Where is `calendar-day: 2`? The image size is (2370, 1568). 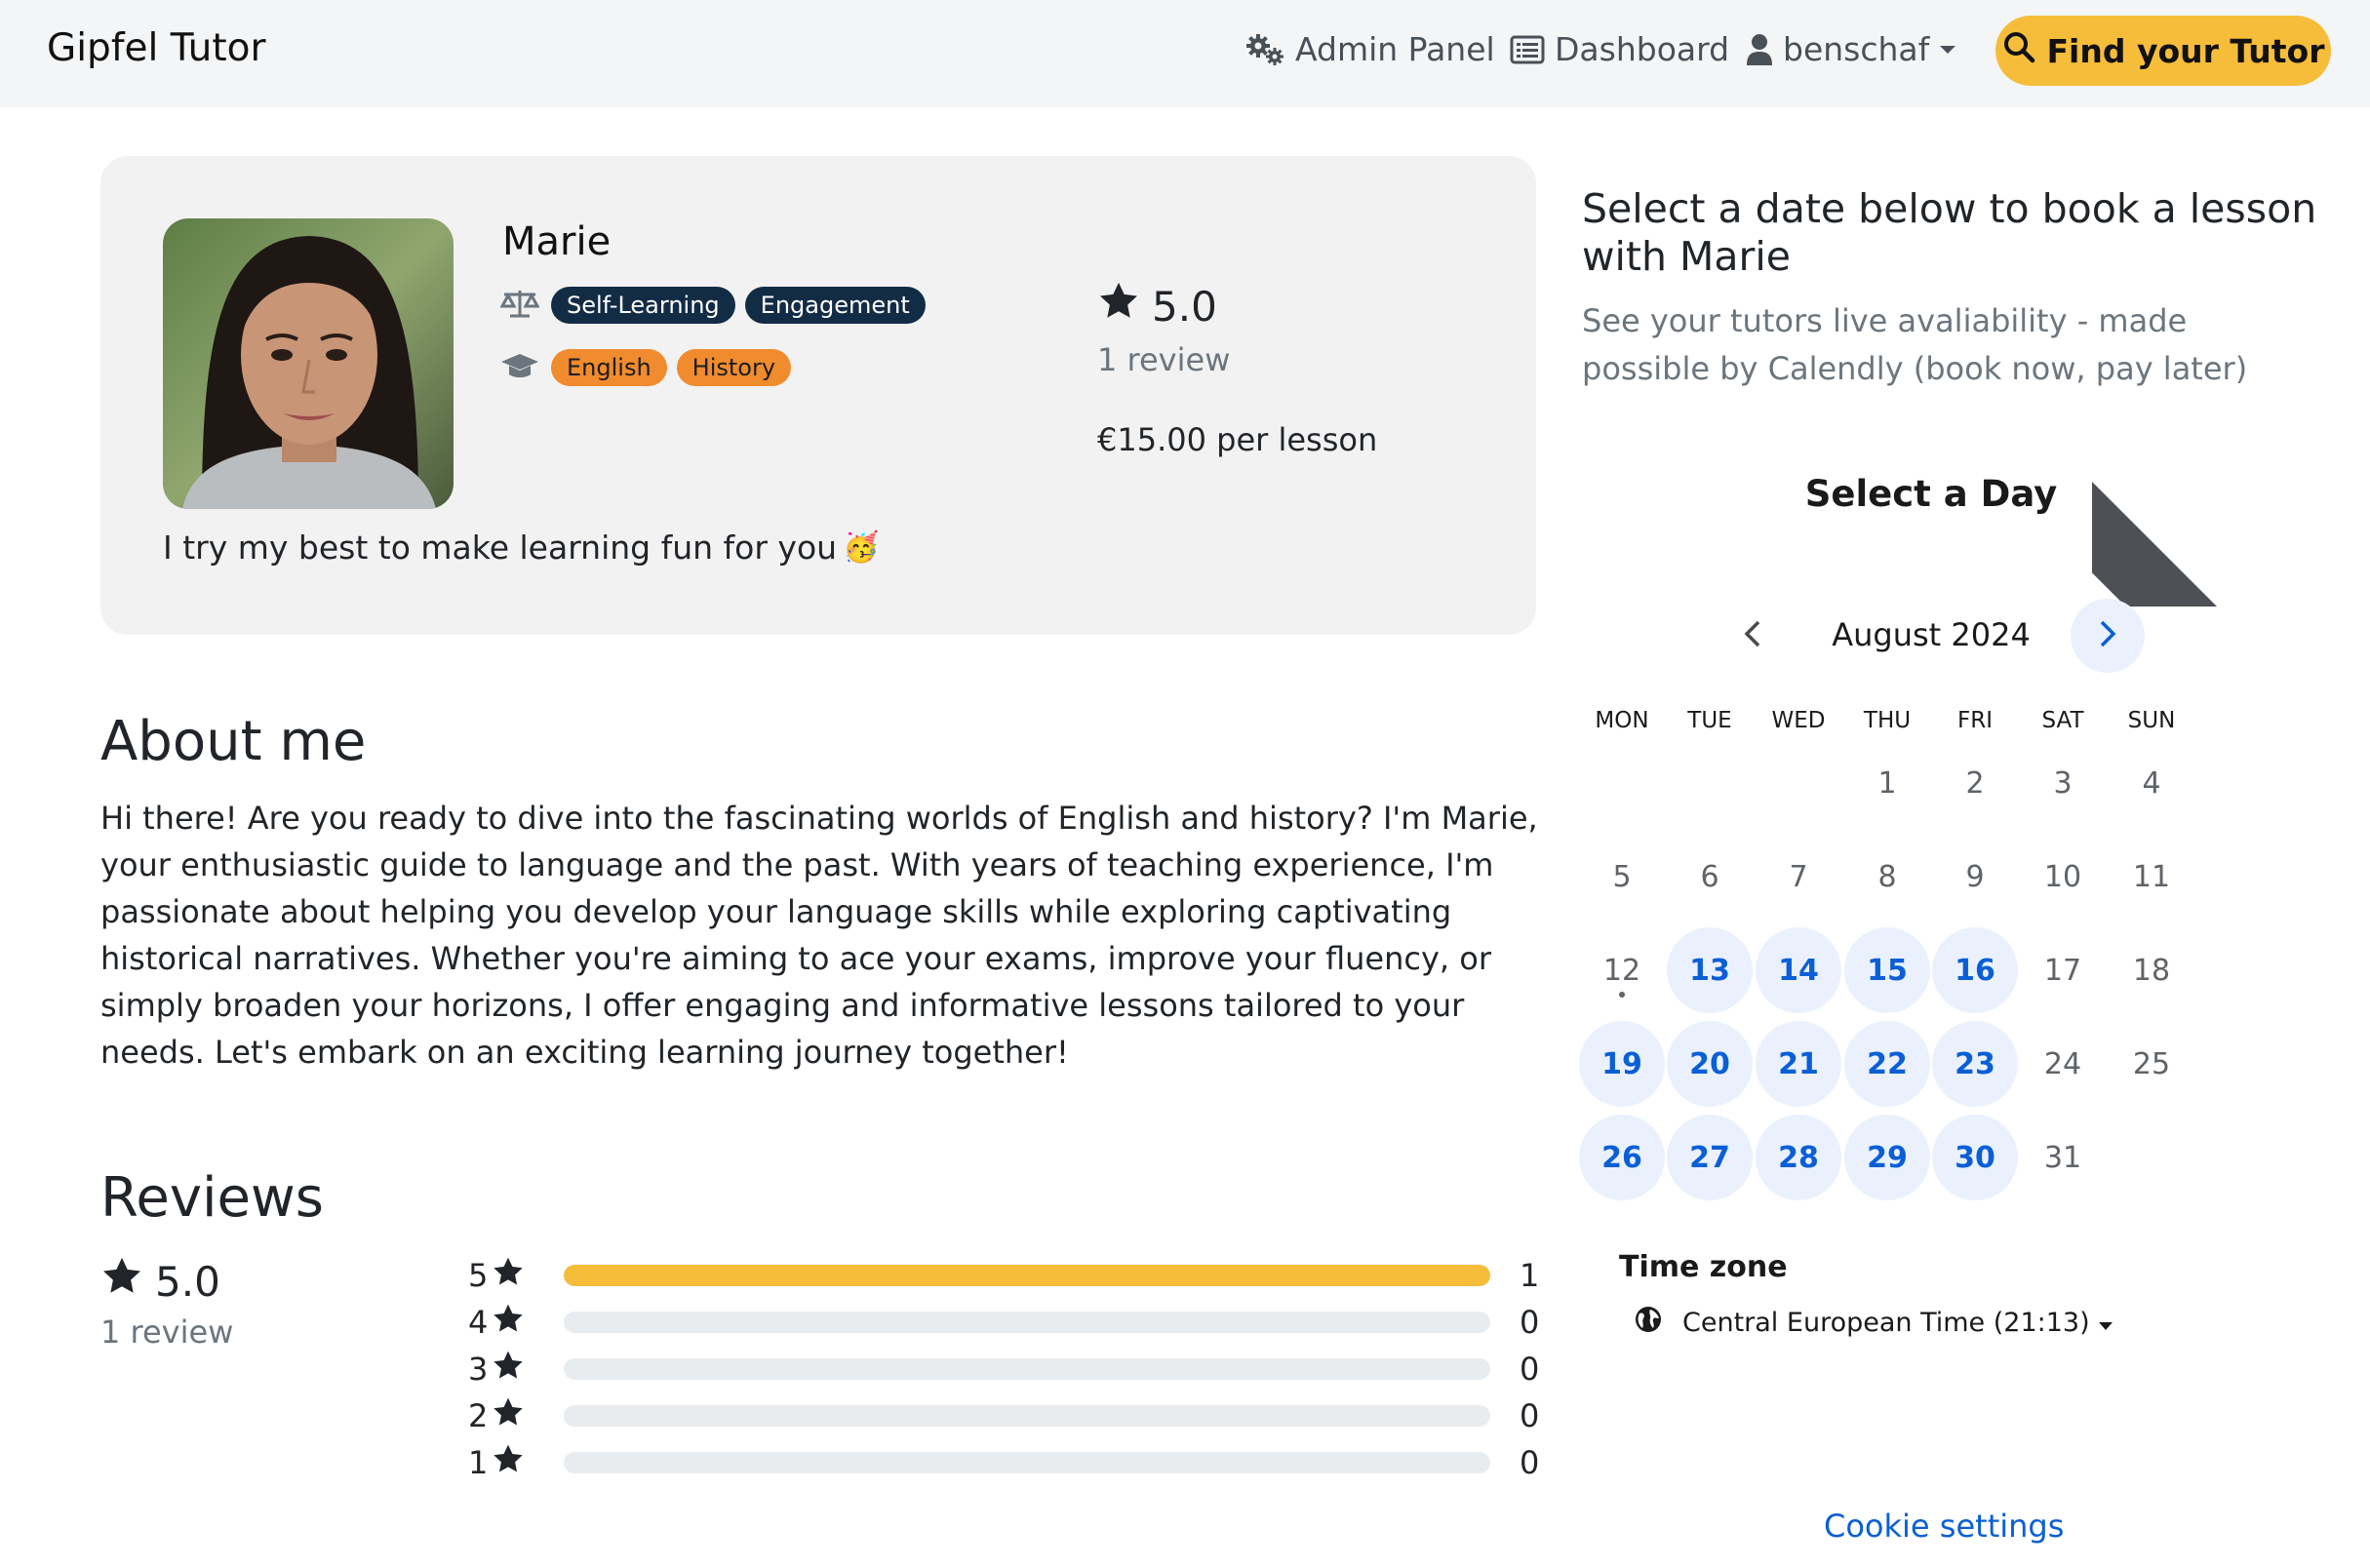 calendar-day: 2 is located at coordinates (1975, 783).